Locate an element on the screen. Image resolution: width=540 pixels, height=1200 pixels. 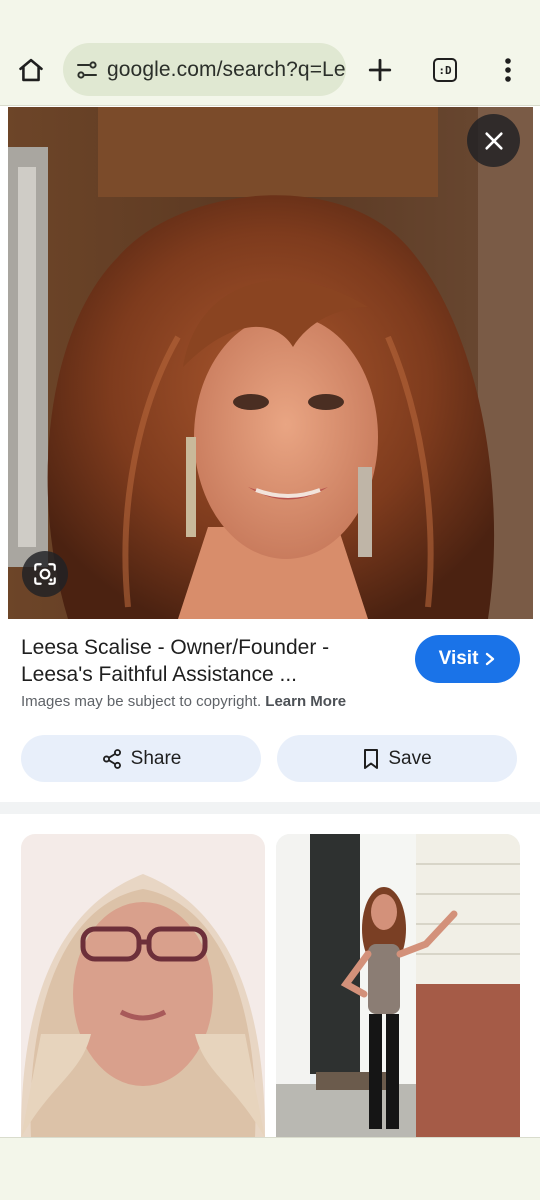
save-button: Save is located at coordinates (397, 758).